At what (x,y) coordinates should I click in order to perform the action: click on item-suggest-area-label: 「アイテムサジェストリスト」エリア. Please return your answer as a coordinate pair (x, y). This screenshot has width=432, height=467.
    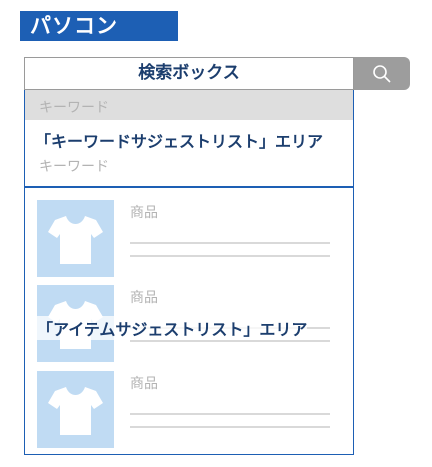
    Looking at the image, I should click on (172, 328).